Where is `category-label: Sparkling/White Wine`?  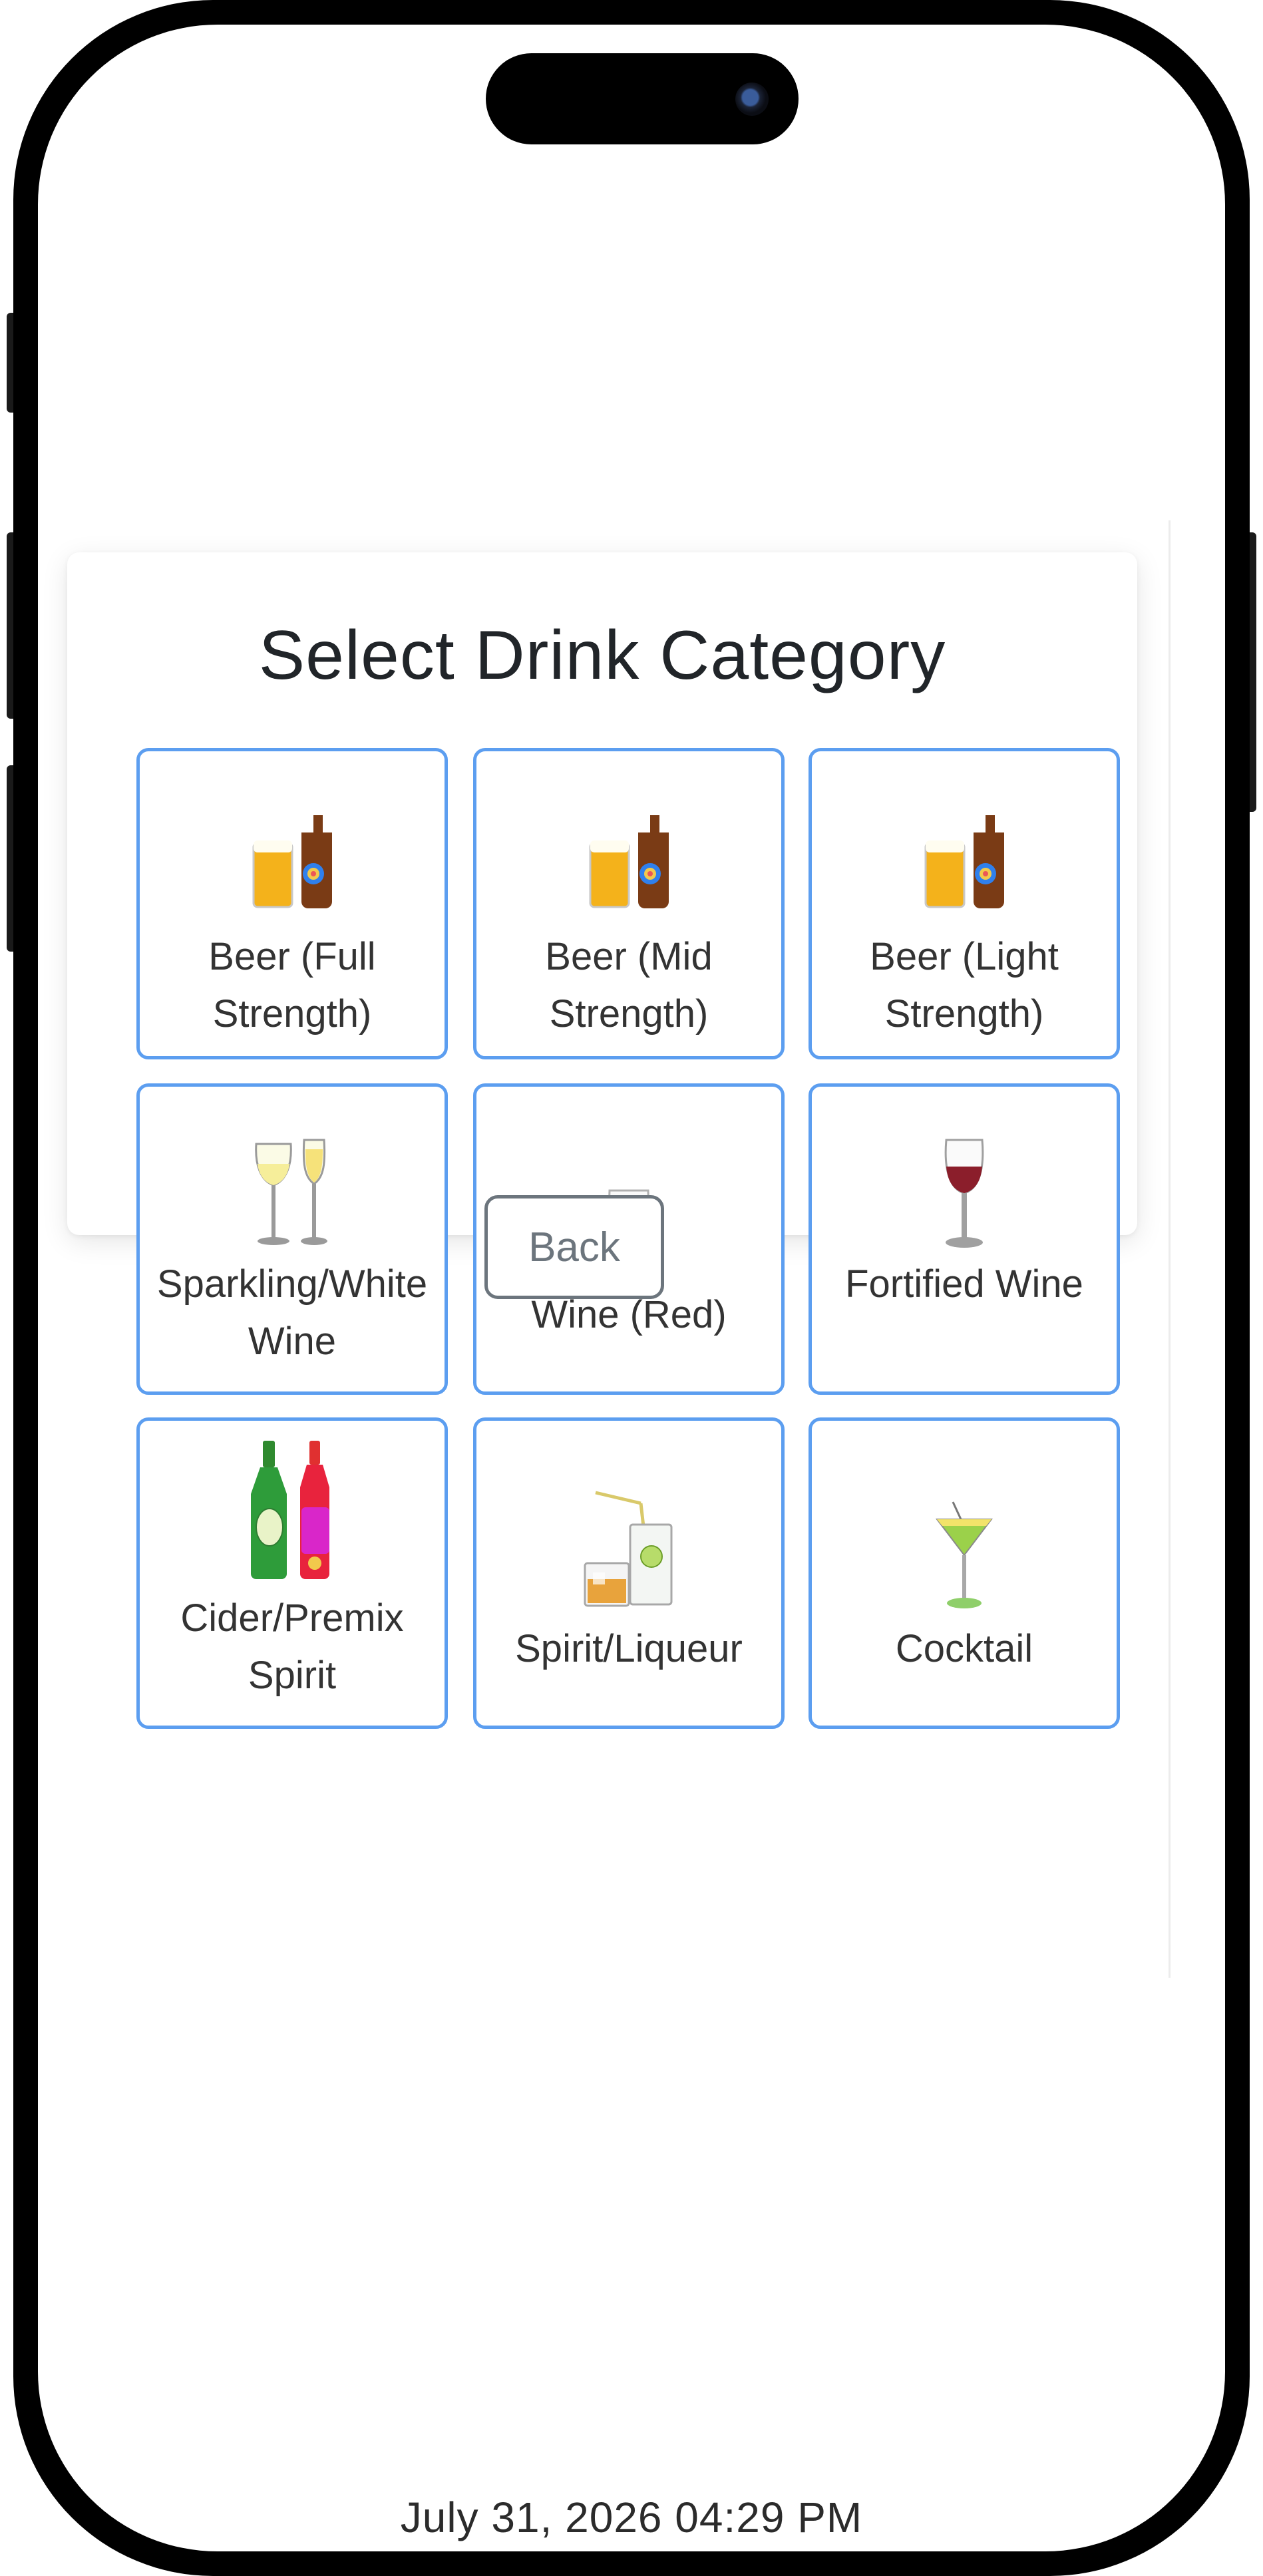 category-label: Sparkling/White Wine is located at coordinates (292, 1312).